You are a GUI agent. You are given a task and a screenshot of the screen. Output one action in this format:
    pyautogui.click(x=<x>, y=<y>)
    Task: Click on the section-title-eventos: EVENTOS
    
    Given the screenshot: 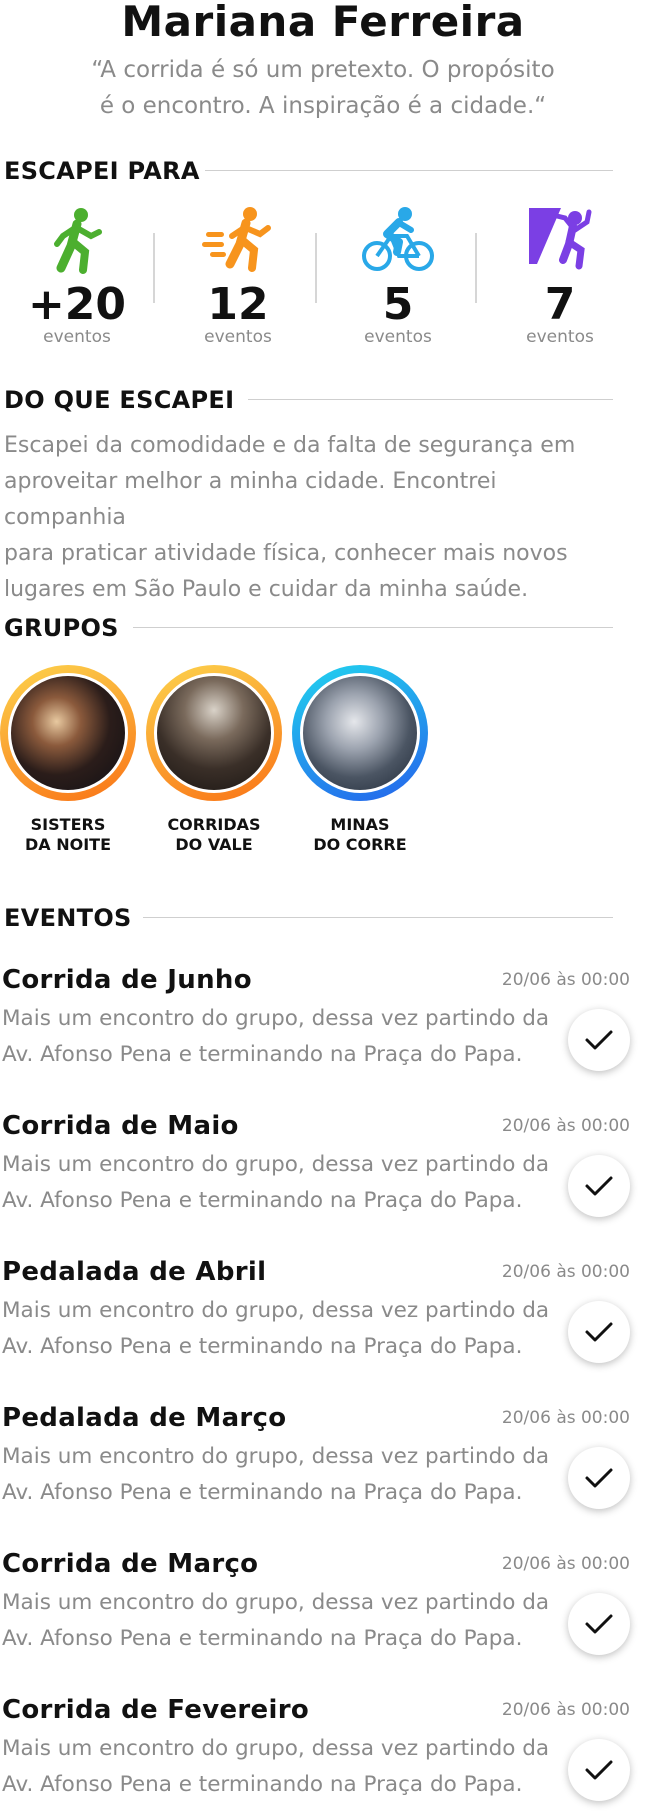 What is the action you would take?
    pyautogui.click(x=68, y=918)
    